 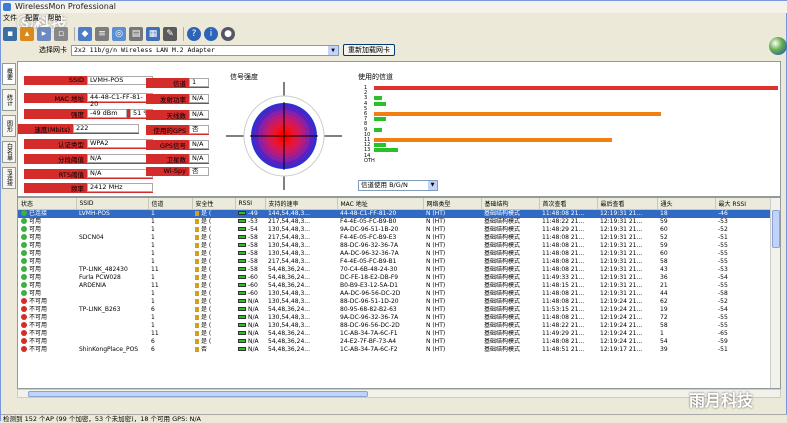 I want to click on adapter-select: 2x2 11b/g/n Wireless LAN M.2 Adapter ▼, so click(x=205, y=50).